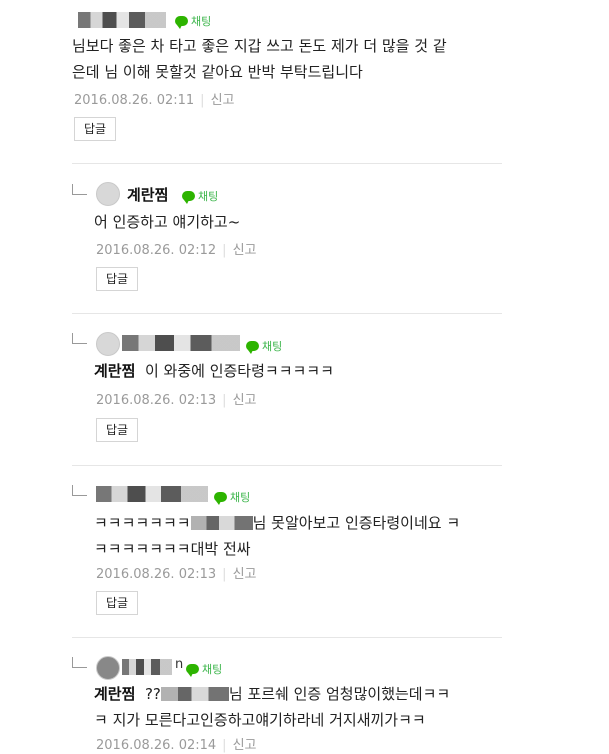 This screenshot has height=754, width=609. Describe the element at coordinates (167, 222) in the screenshot. I see `reply-text: 어 인증하고 얘기하고~` at that location.